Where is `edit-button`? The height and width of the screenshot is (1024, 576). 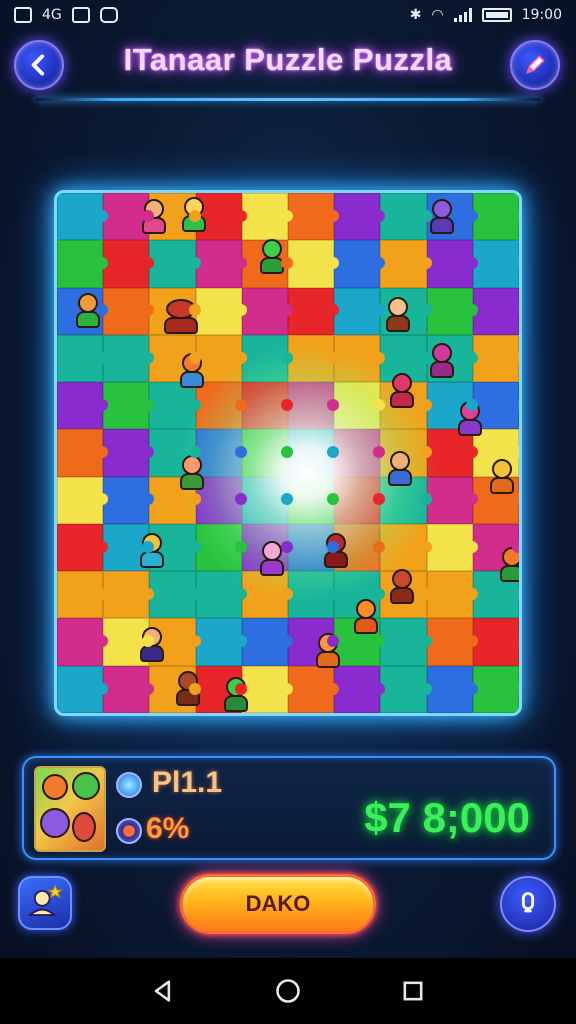 edit-button is located at coordinates (535, 65).